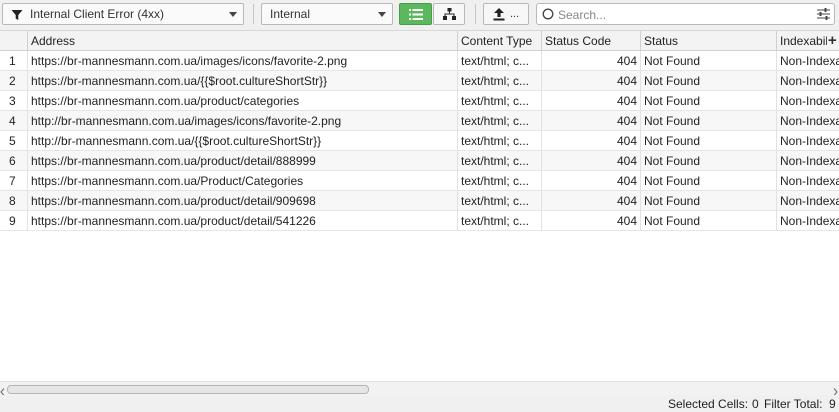 The height and width of the screenshot is (412, 839). Describe the element at coordinates (14, 201) in the screenshot. I see `row-number: 8` at that location.